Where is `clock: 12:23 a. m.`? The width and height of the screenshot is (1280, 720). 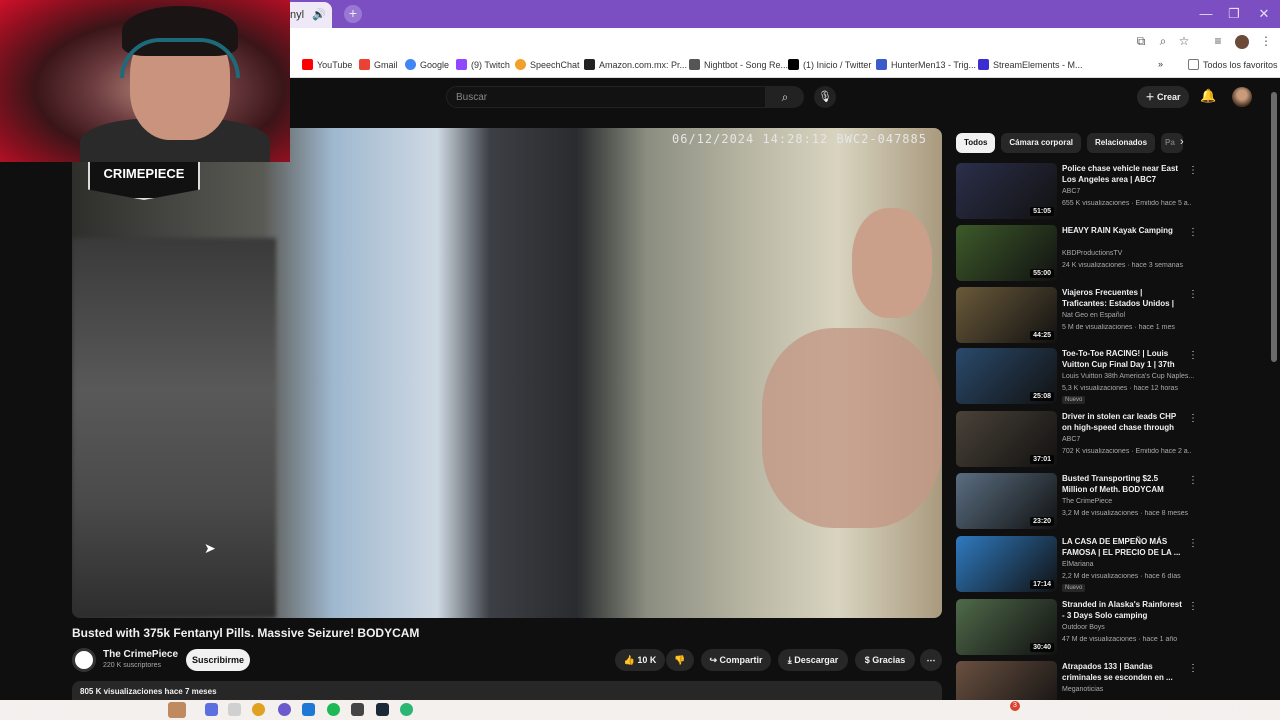 clock: 12:23 a. m. is located at coordinates (1225, 707).